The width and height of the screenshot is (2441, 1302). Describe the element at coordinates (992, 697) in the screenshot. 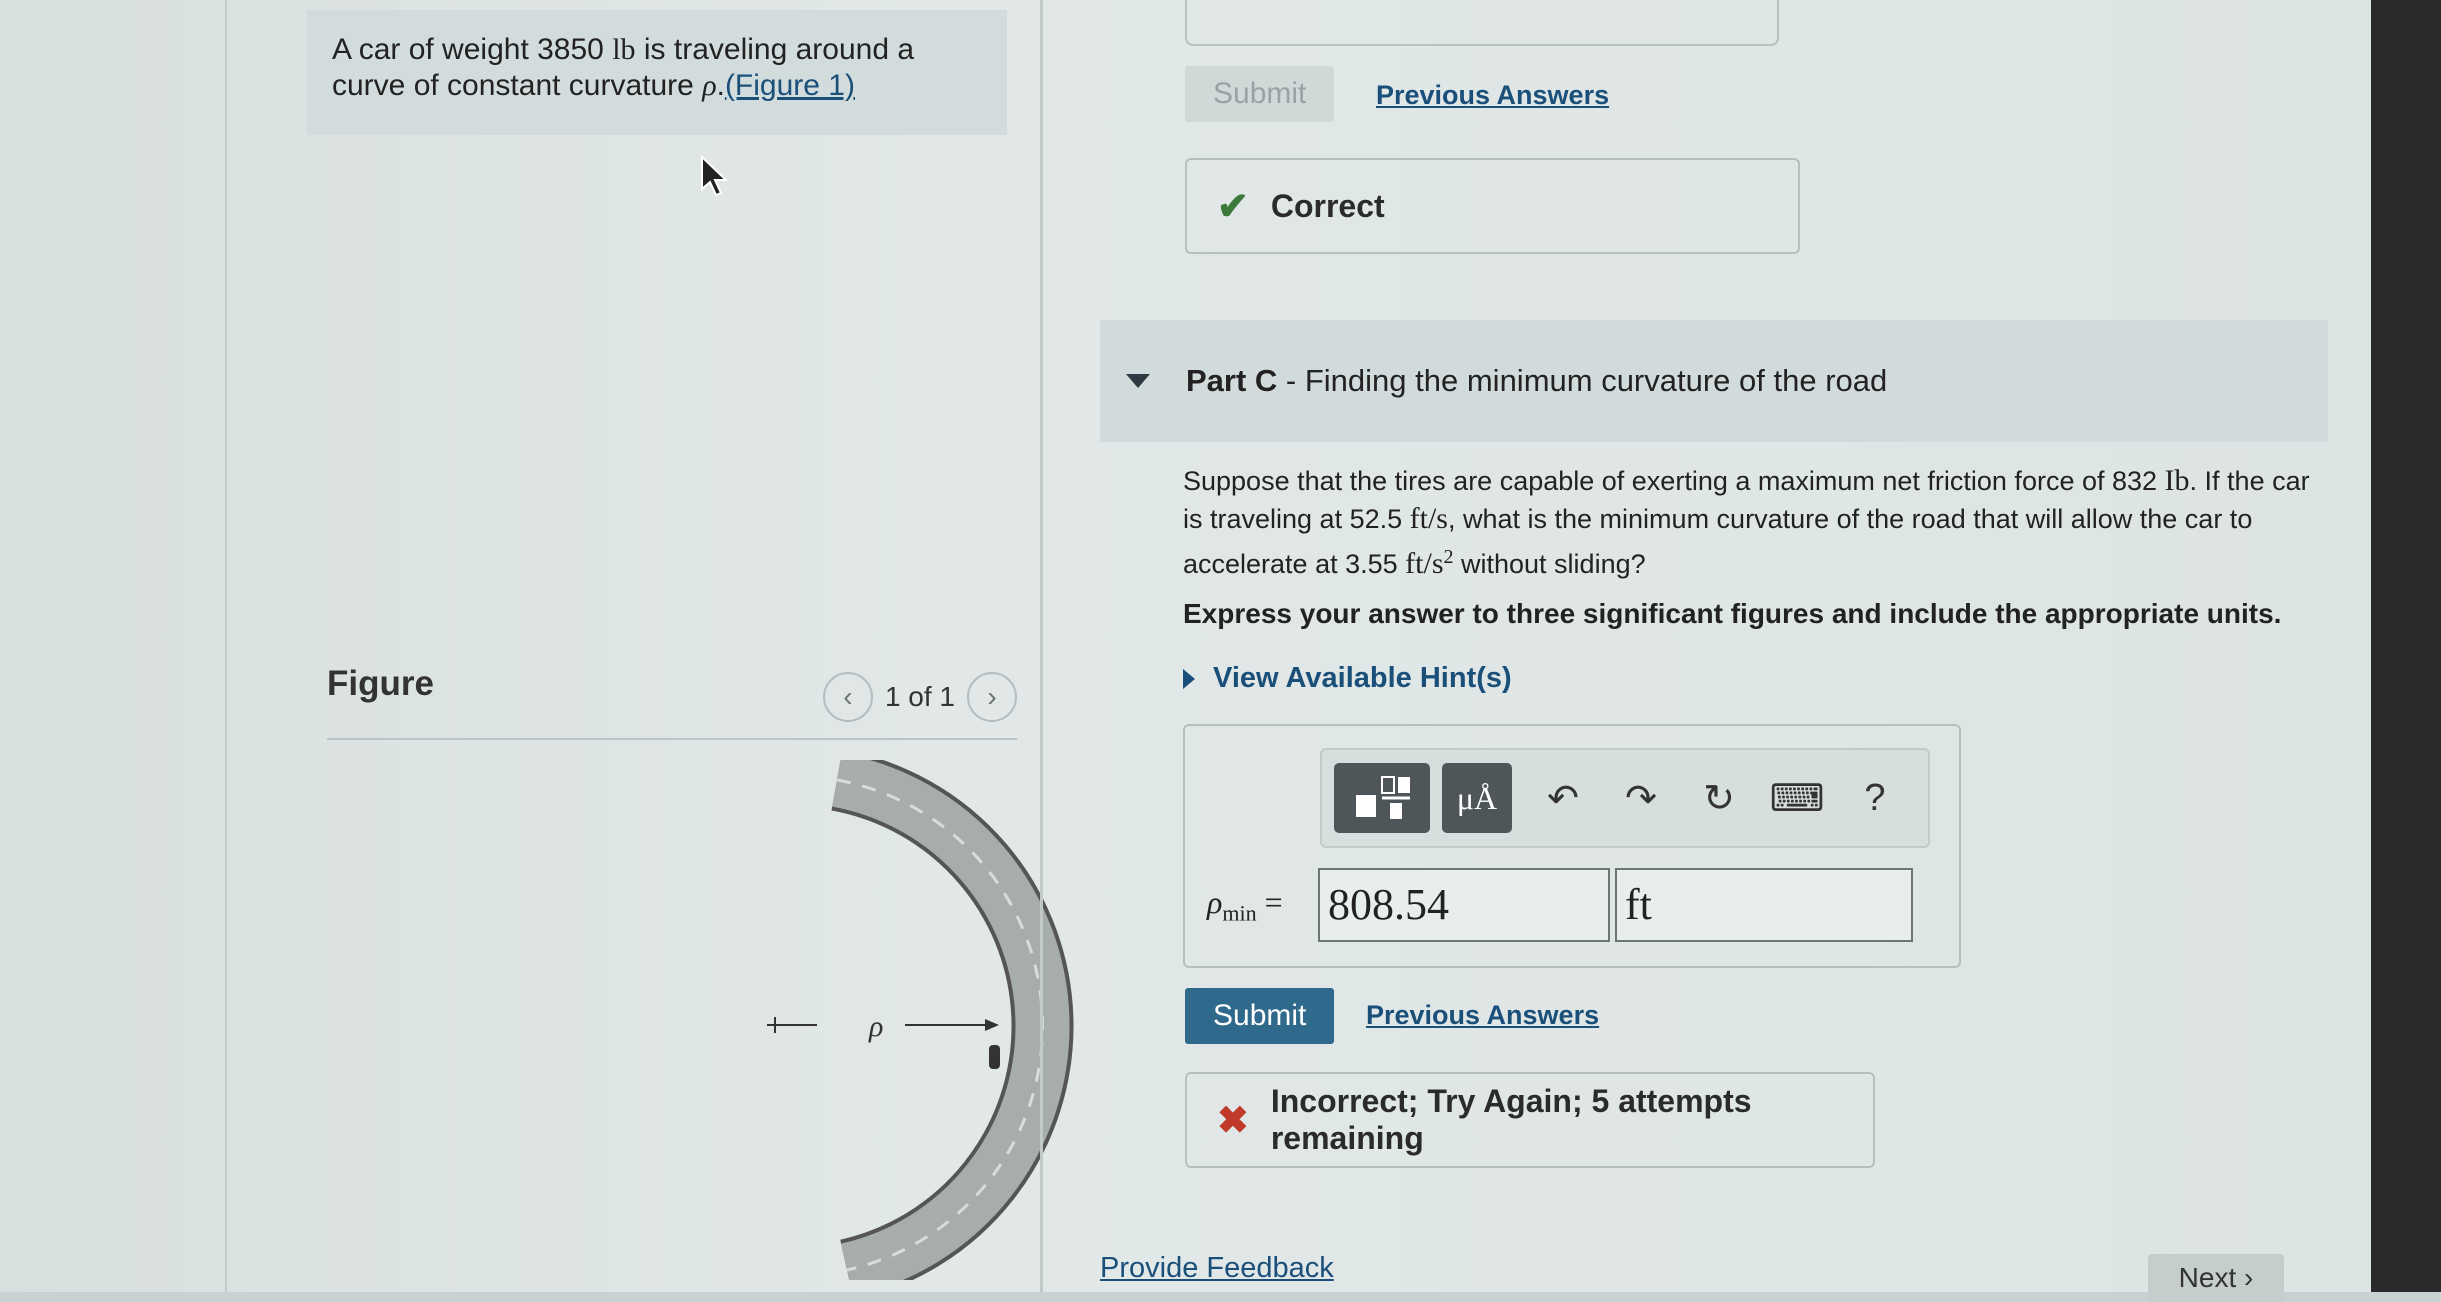

I see `chevron-right-icon: ›` at that location.